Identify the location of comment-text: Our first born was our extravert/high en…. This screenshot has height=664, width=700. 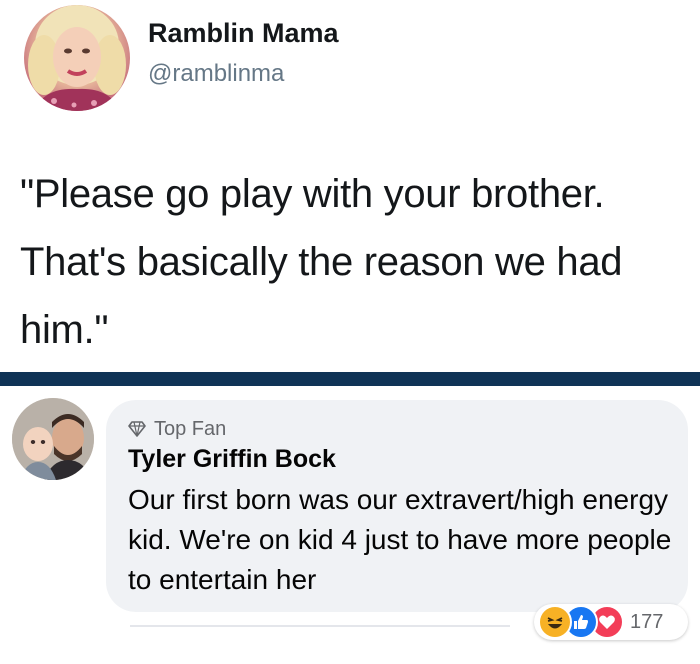
(400, 539).